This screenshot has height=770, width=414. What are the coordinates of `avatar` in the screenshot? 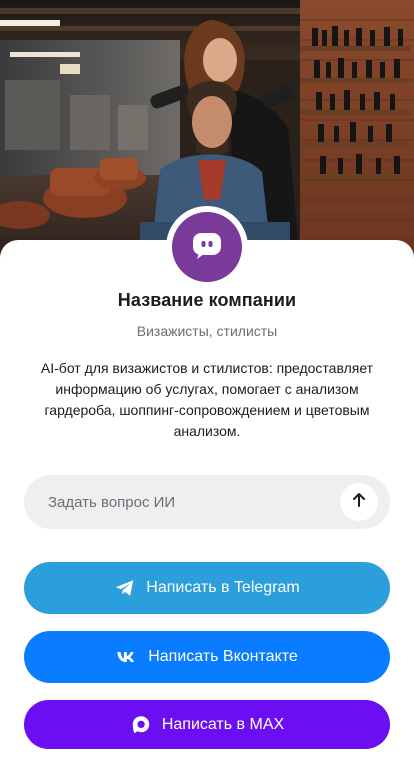 It's located at (207, 247).